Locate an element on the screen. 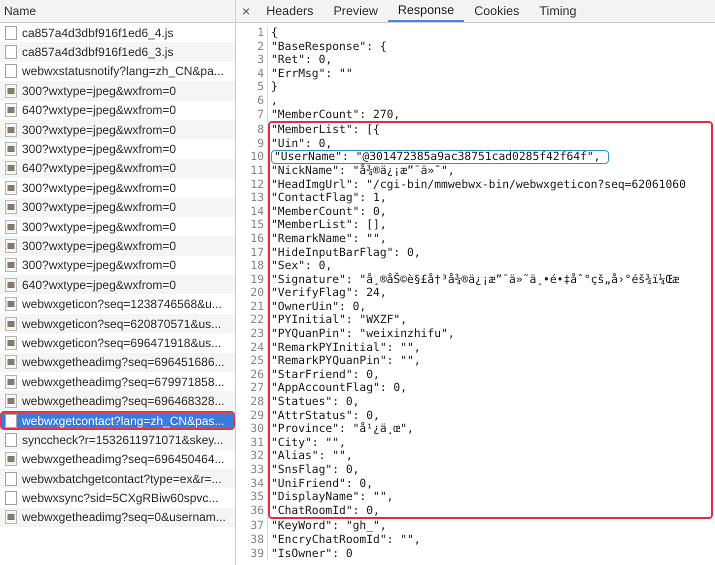 The width and height of the screenshot is (715, 565). request-row: ca857a4d3dbf916f1ed6_3.js is located at coordinates (117, 52).